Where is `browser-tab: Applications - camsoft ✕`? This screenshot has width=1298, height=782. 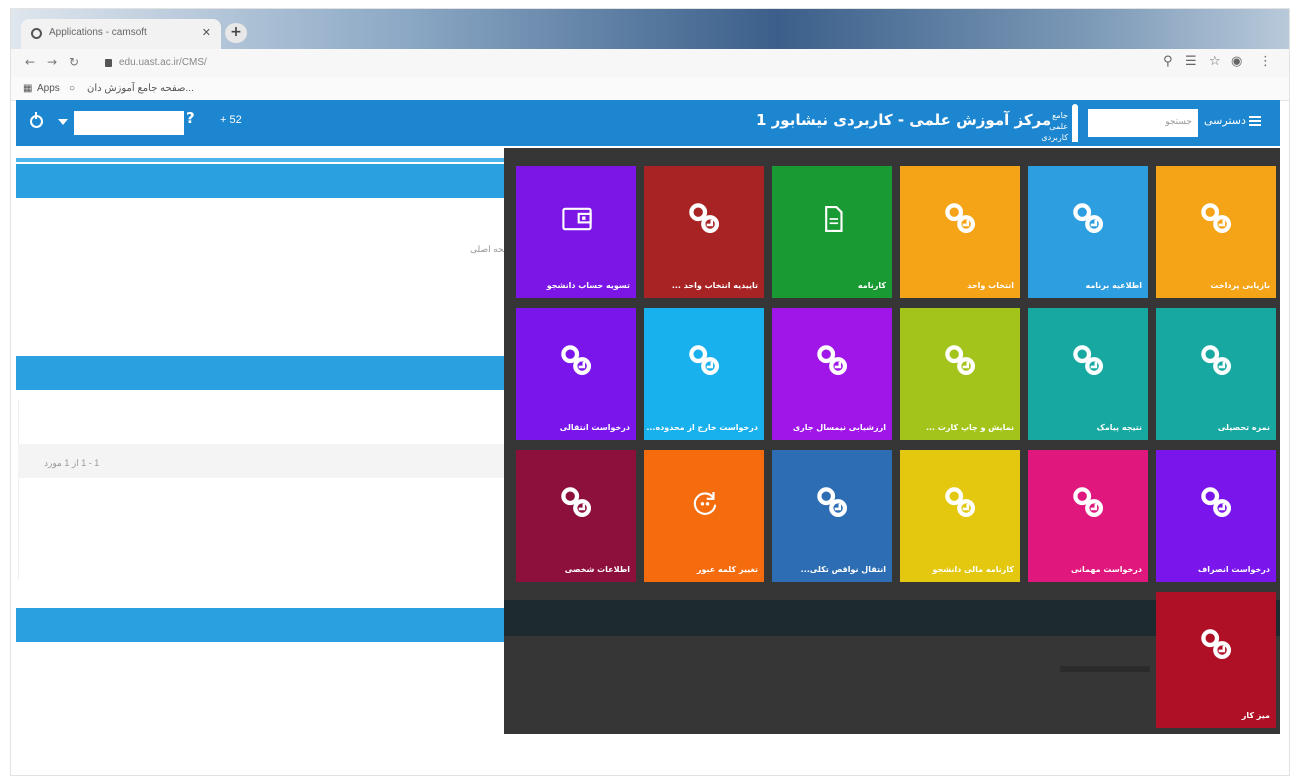
browser-tab: Applications - camsoft ✕ is located at coordinates (121, 34).